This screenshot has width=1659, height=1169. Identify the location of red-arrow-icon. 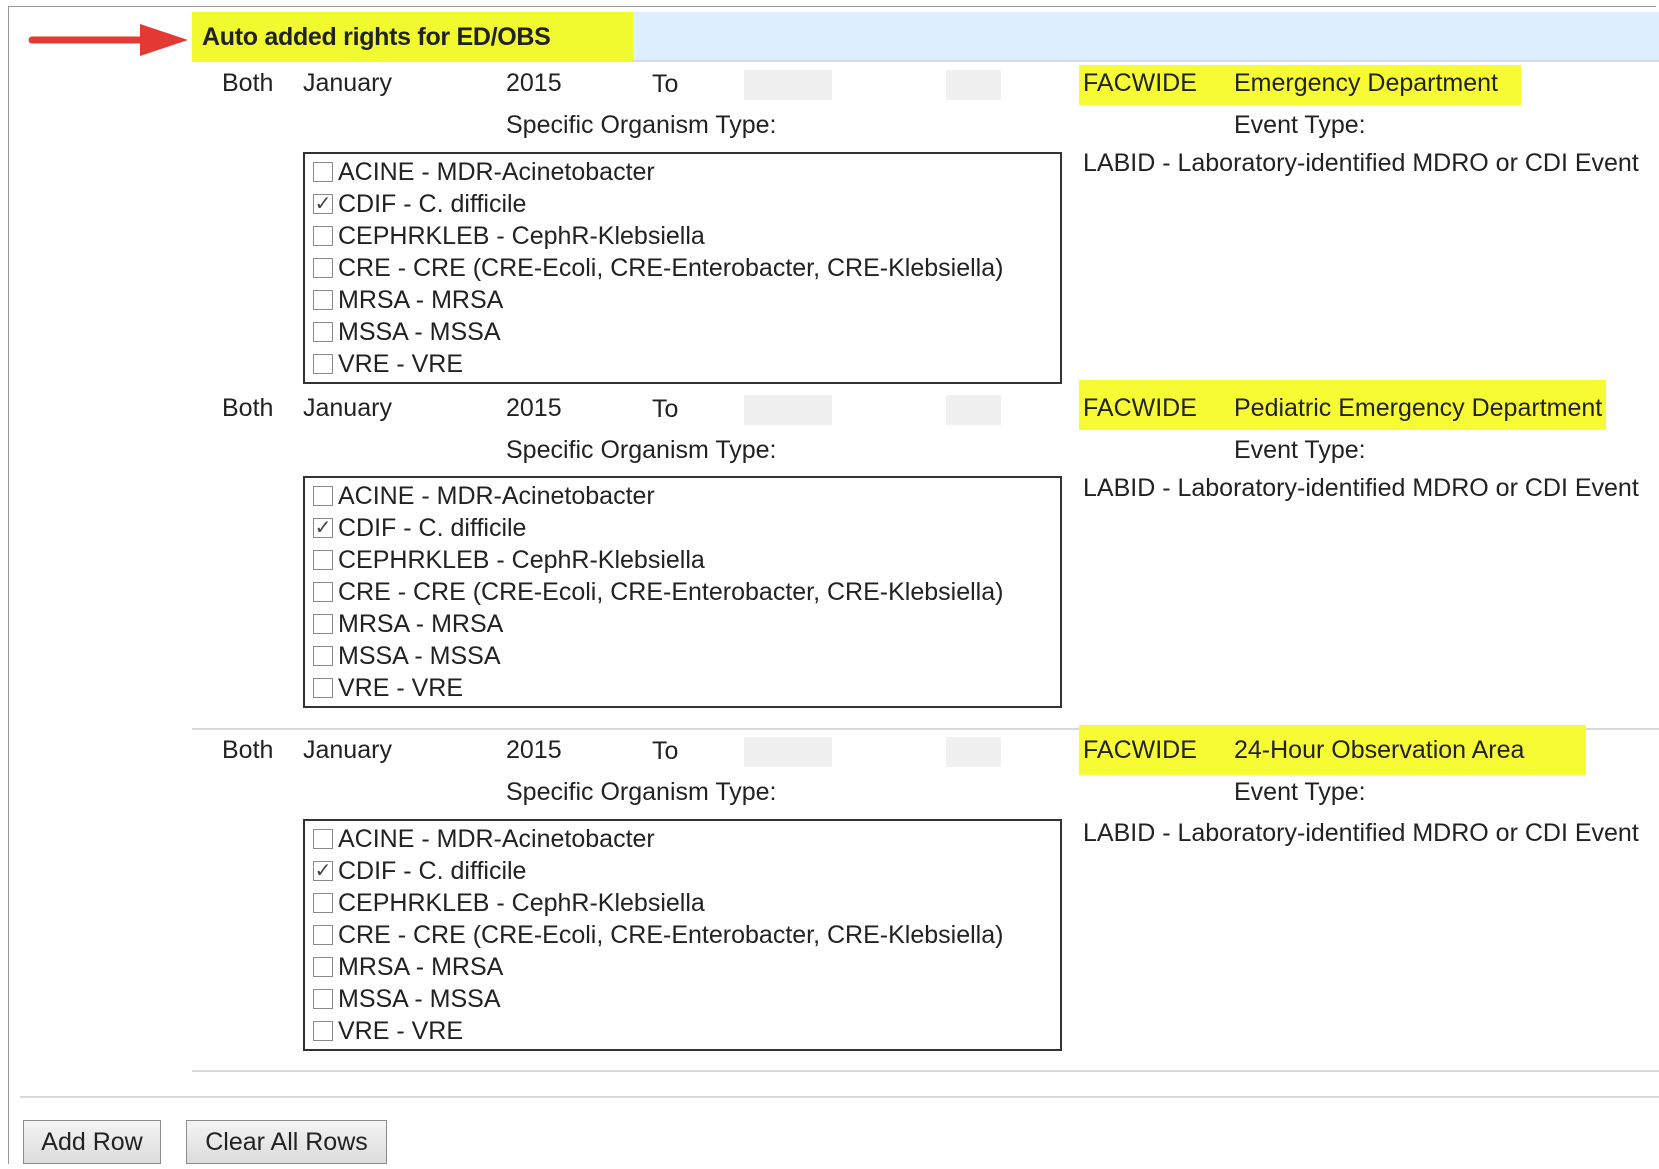
(108, 40).